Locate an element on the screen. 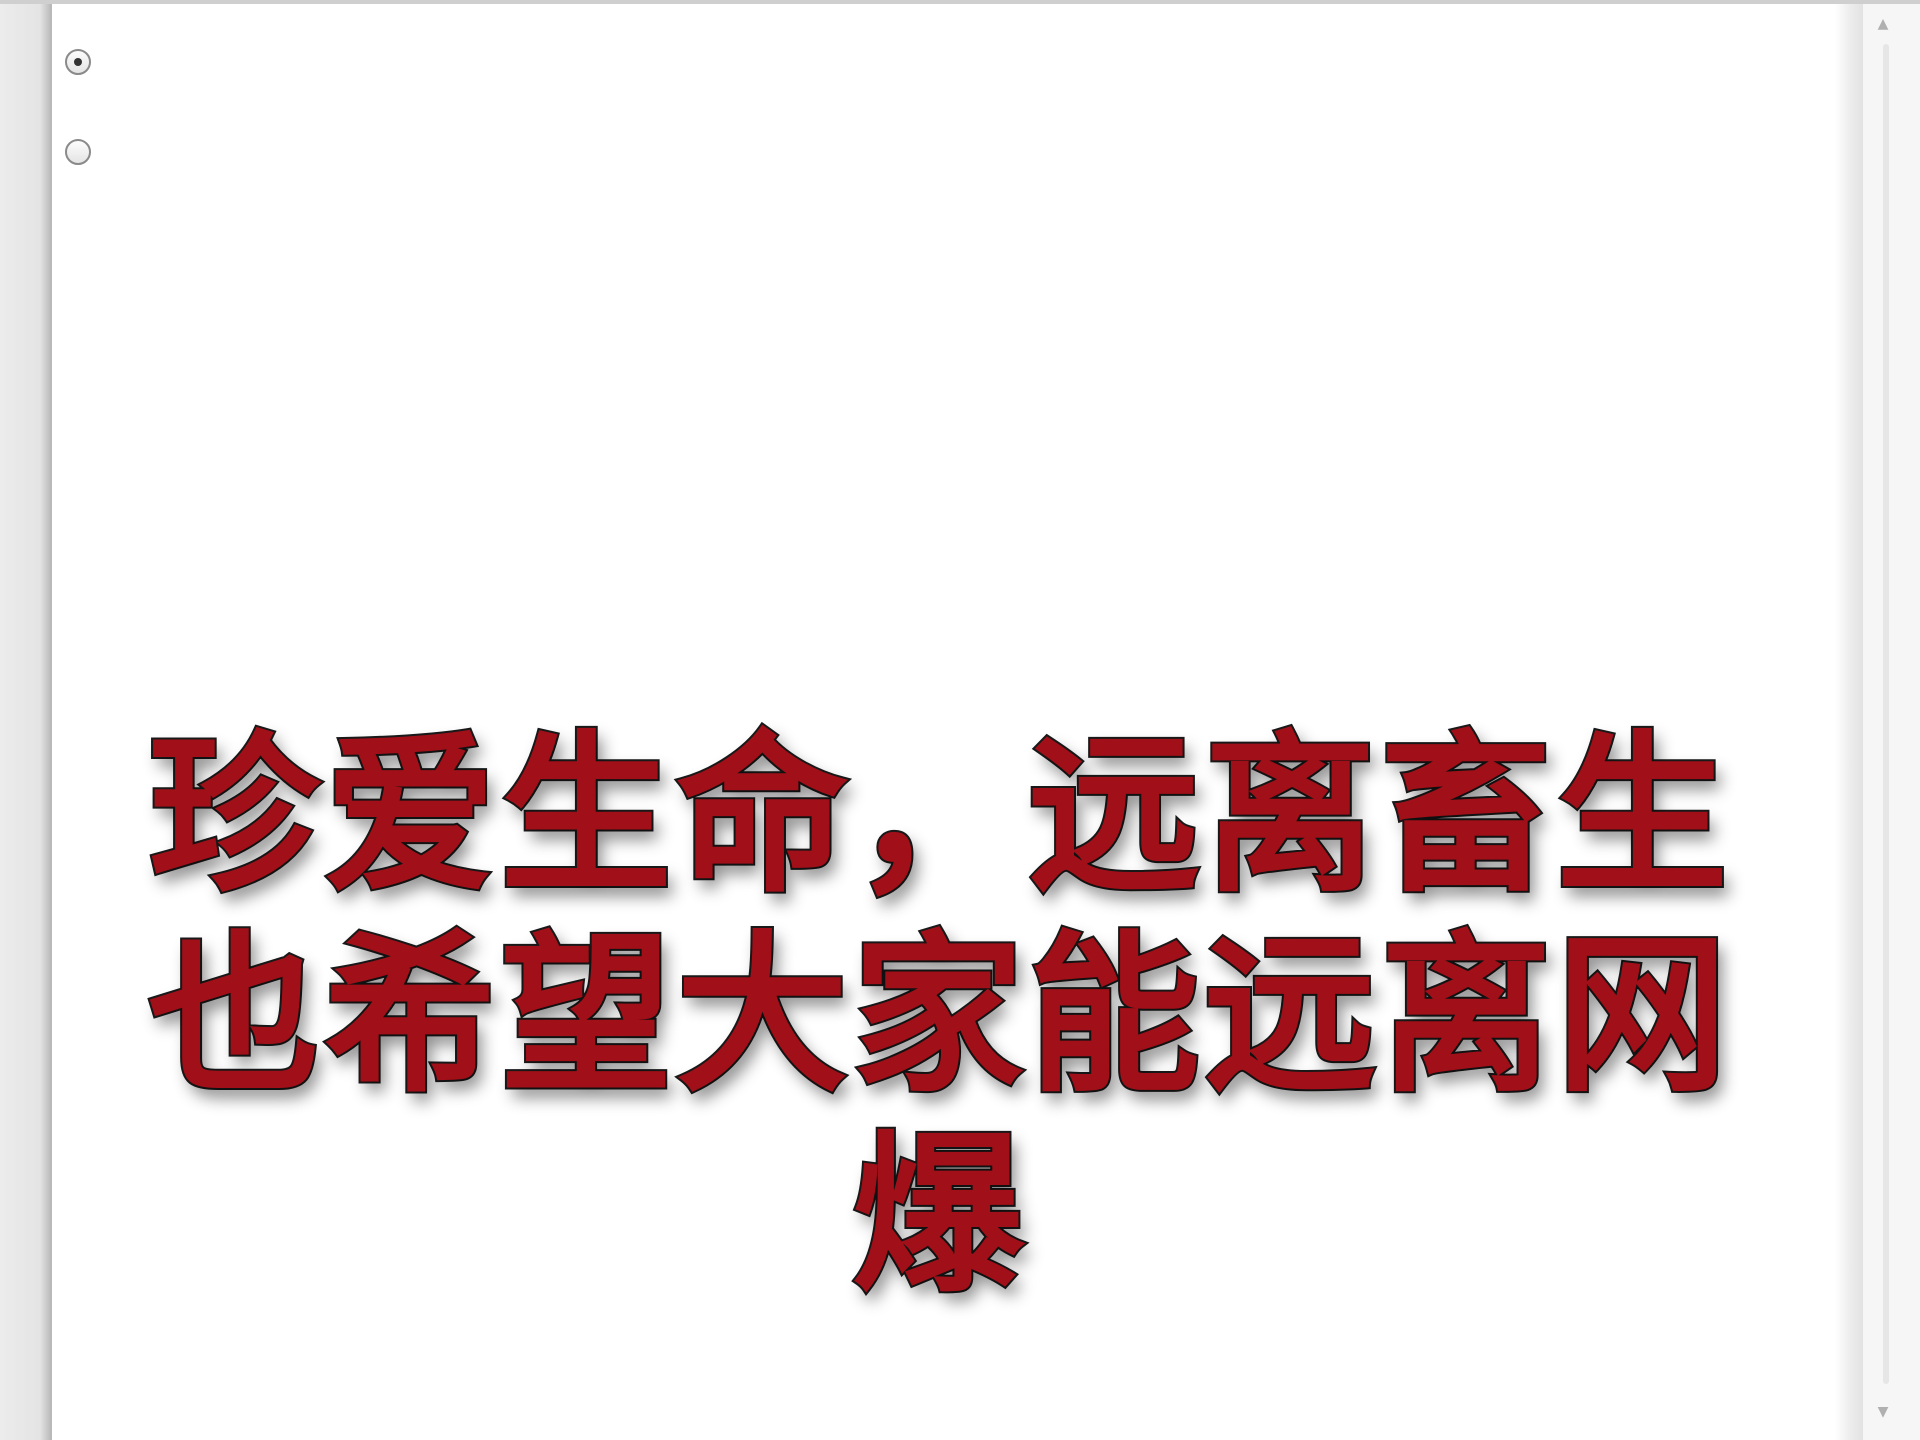 The width and height of the screenshot is (1920, 1440). left-gutter is located at coordinates (25, 722).